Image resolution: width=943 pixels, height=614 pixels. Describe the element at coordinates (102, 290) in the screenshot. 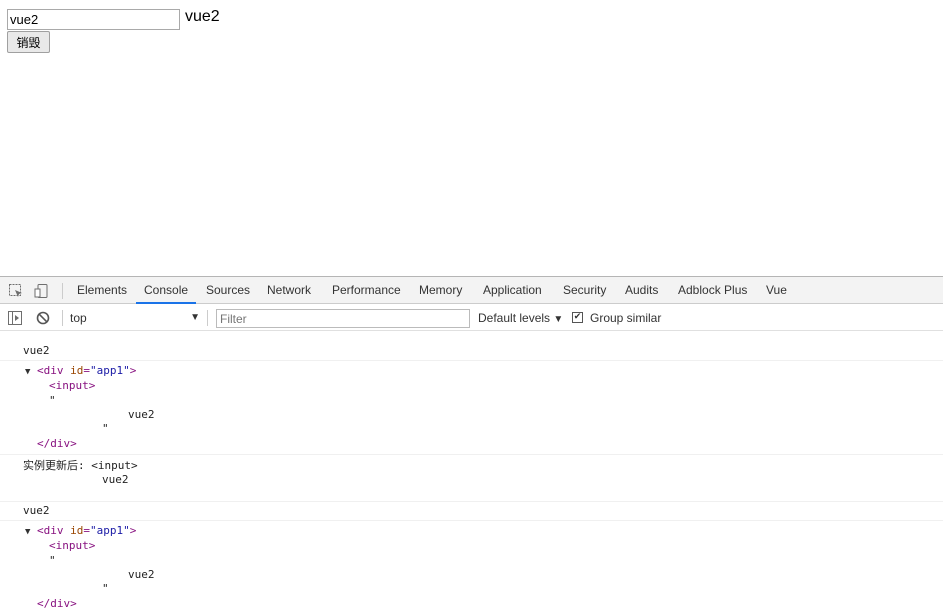

I see `tab-elements: Elements` at that location.